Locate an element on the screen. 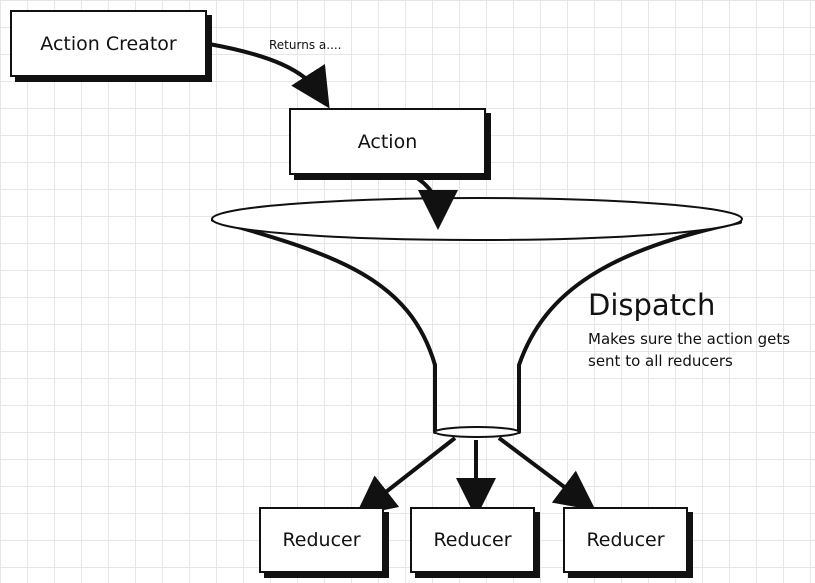 This screenshot has height=583, width=815. action-label: Action is located at coordinates (387, 141).